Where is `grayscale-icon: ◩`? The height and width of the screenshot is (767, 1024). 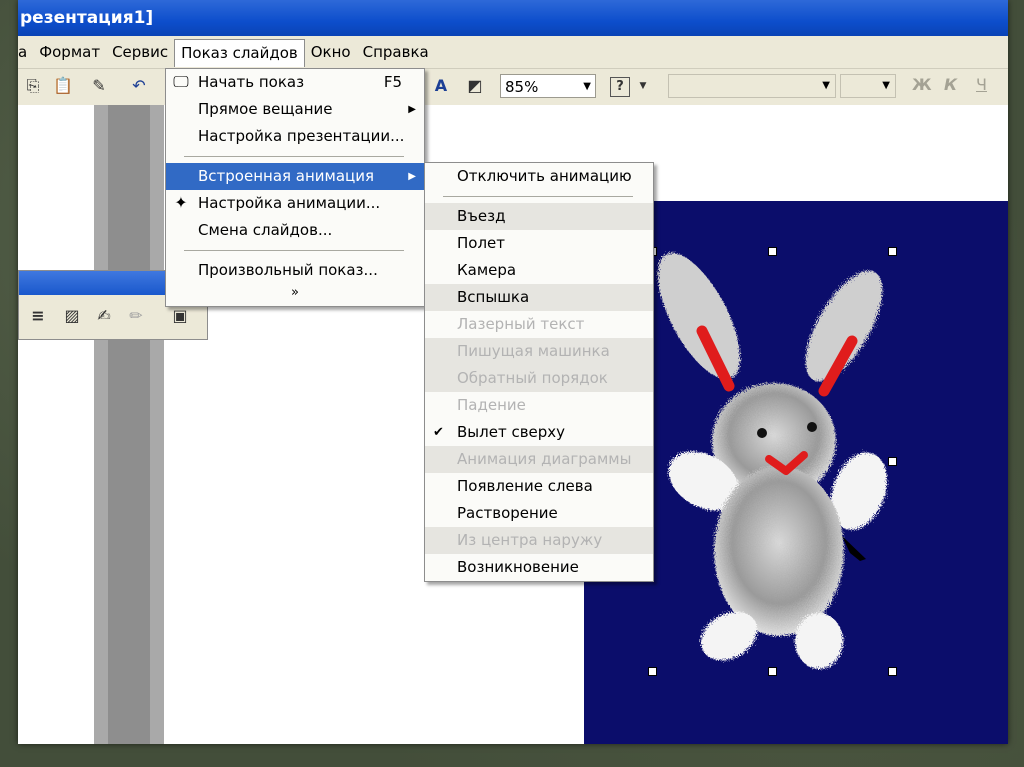
grayscale-icon: ◩ is located at coordinates (475, 86).